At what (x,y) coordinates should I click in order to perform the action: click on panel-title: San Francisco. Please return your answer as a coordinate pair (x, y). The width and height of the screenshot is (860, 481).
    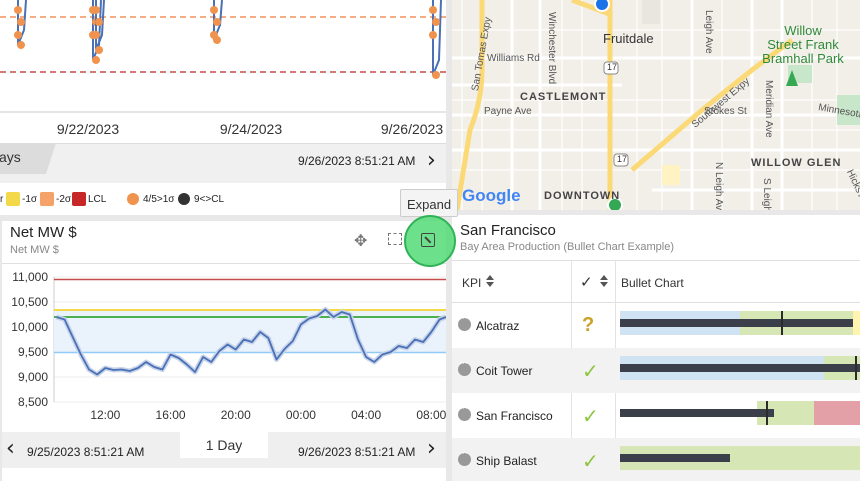
    Looking at the image, I should click on (508, 230).